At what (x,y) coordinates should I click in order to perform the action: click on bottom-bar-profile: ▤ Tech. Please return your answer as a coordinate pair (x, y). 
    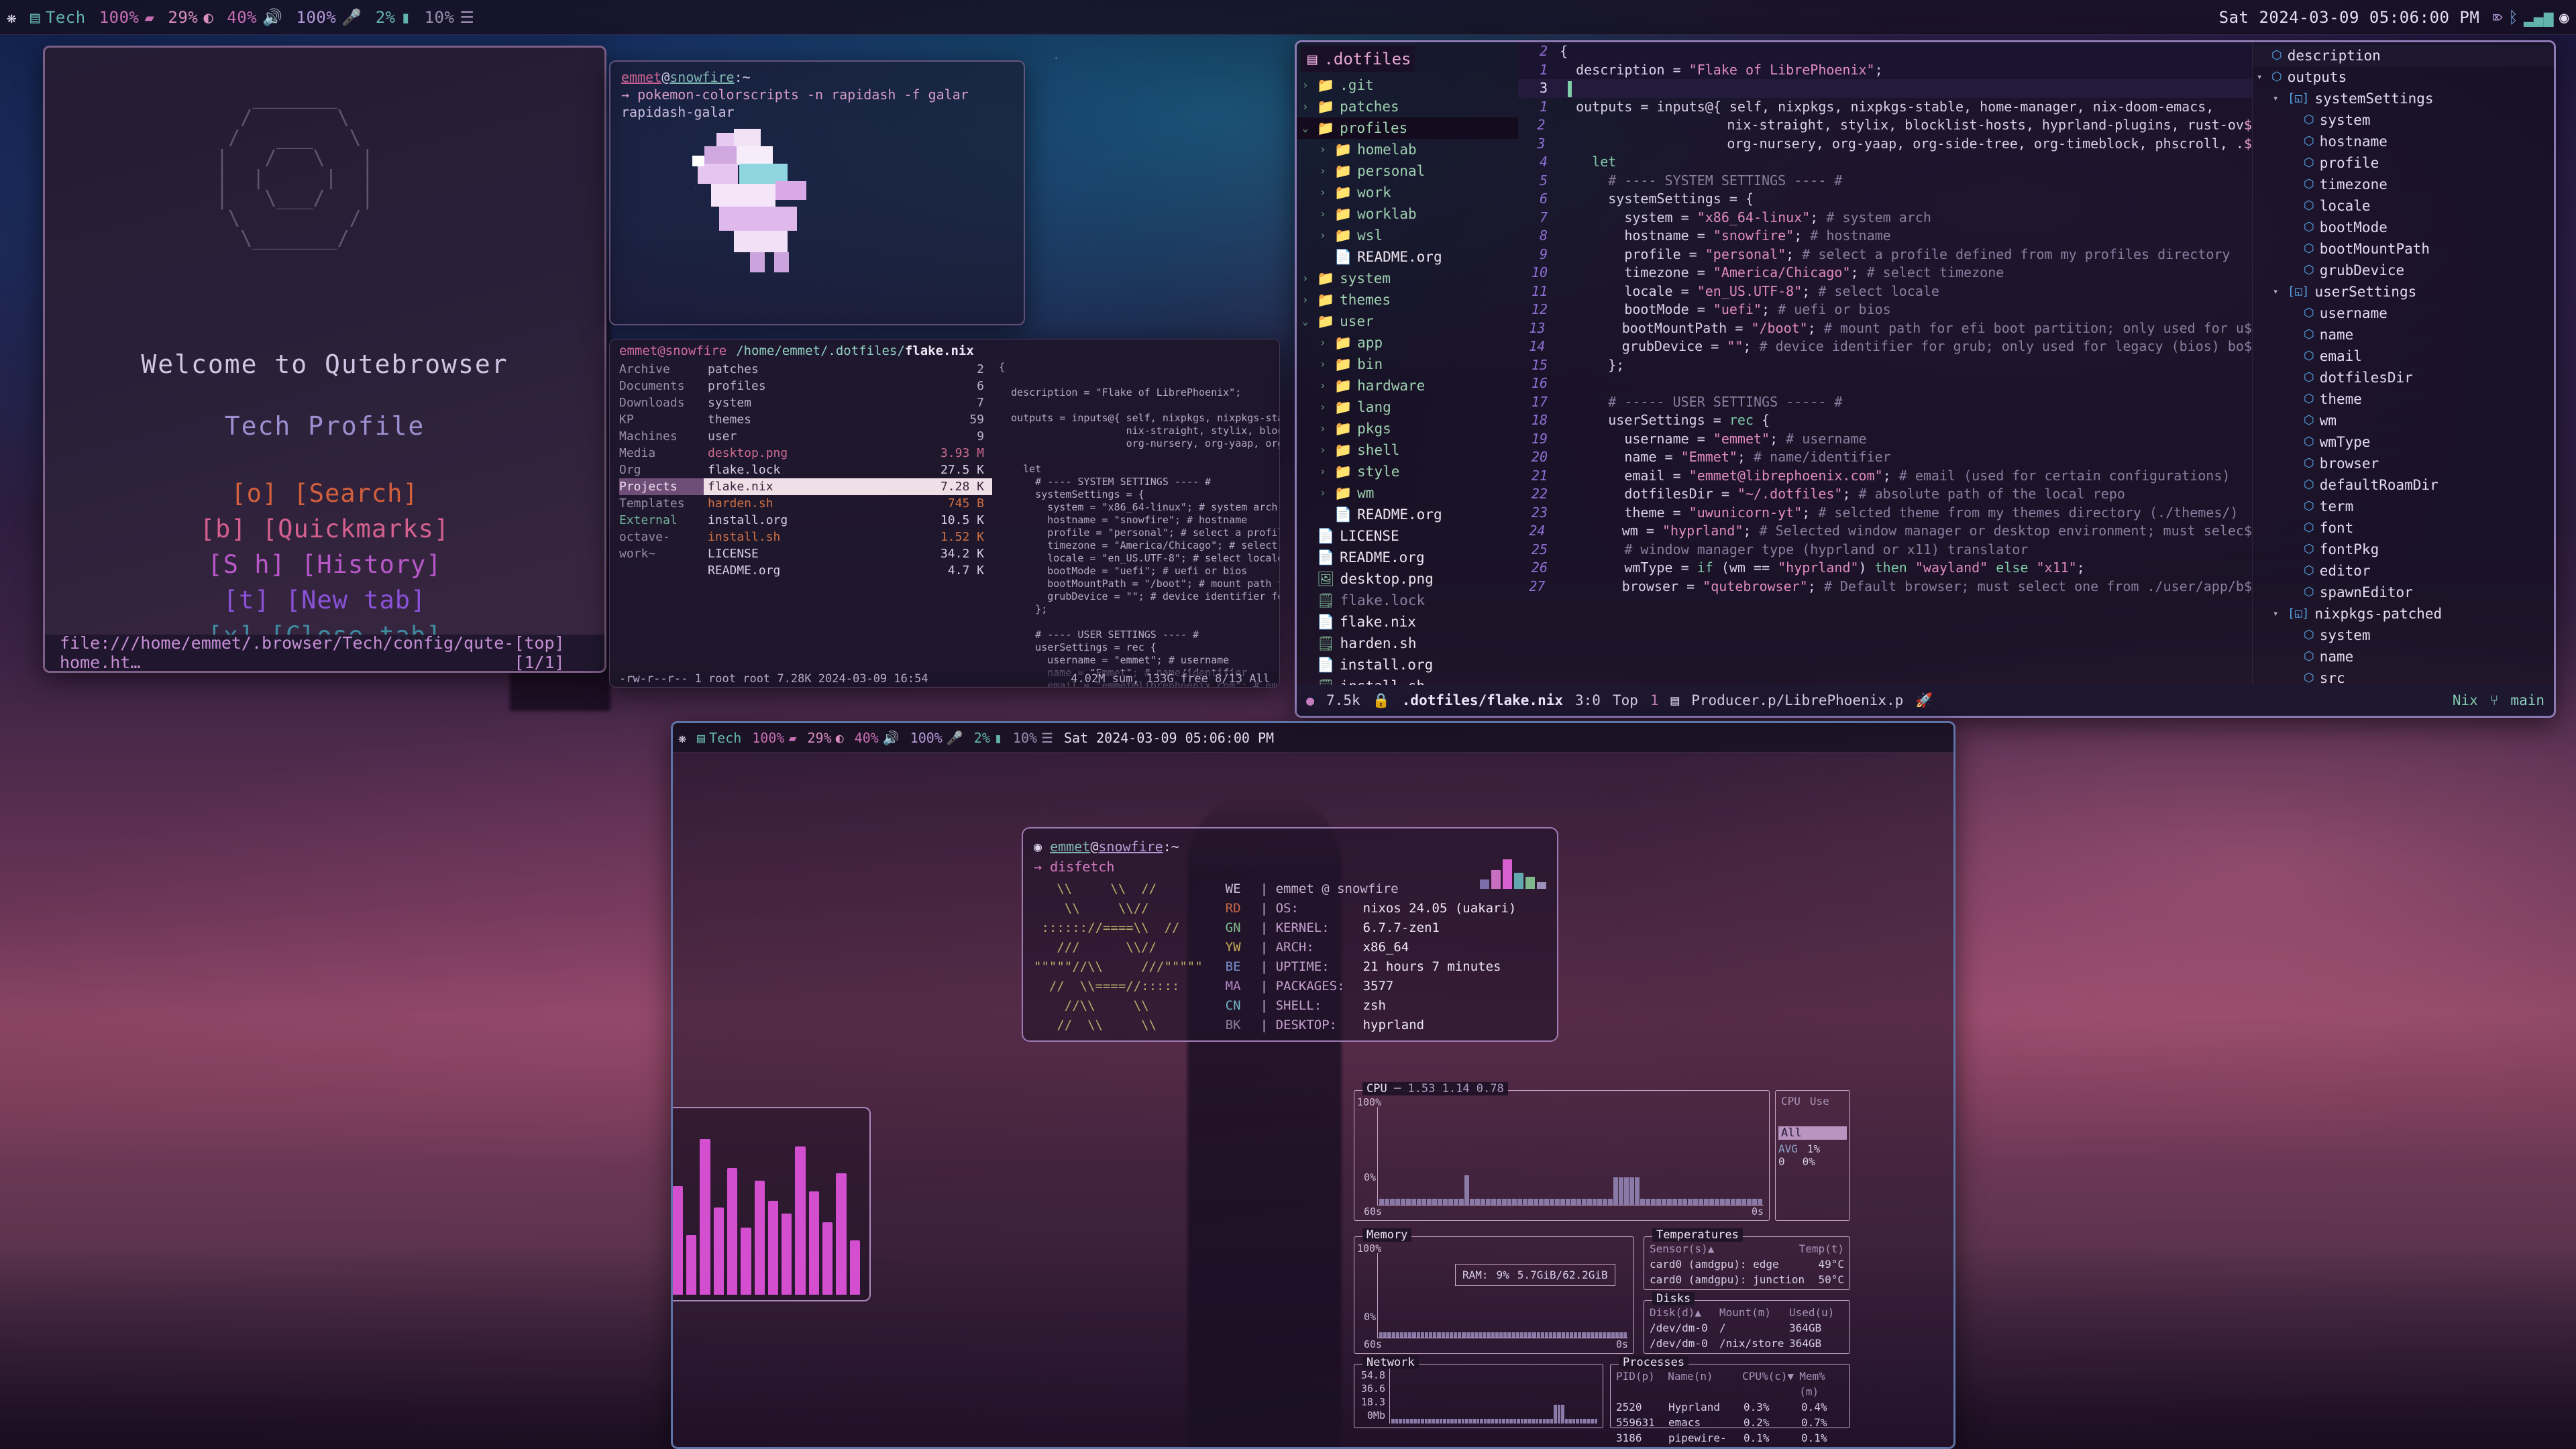
    Looking at the image, I should click on (719, 738).